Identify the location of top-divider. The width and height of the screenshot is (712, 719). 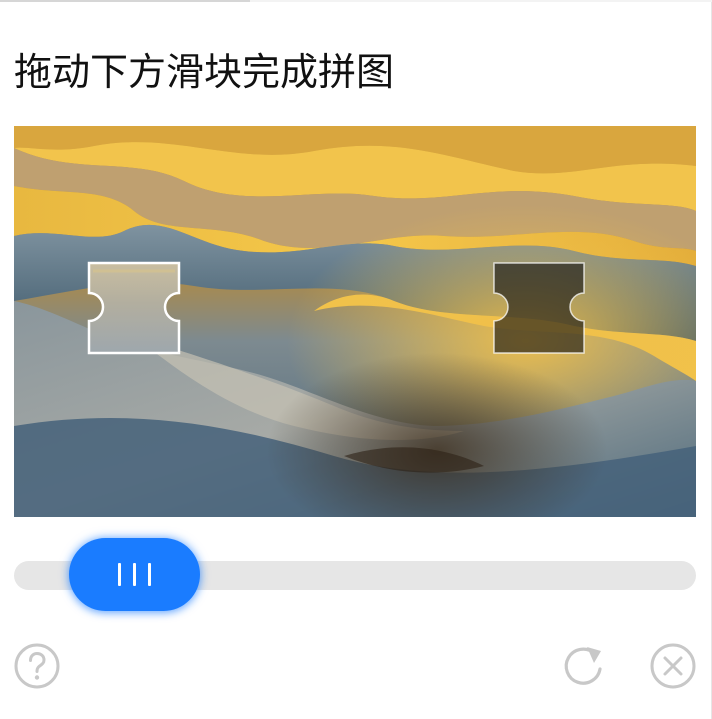
(356, 1).